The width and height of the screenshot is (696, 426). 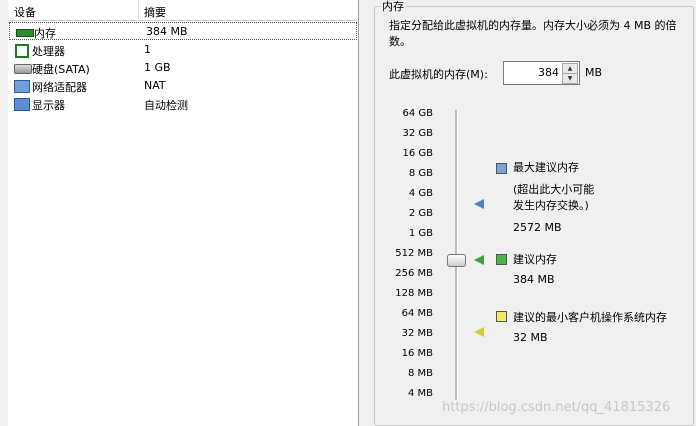 What do you see at coordinates (23, 69) in the screenshot?
I see `harddisk-icon` at bounding box center [23, 69].